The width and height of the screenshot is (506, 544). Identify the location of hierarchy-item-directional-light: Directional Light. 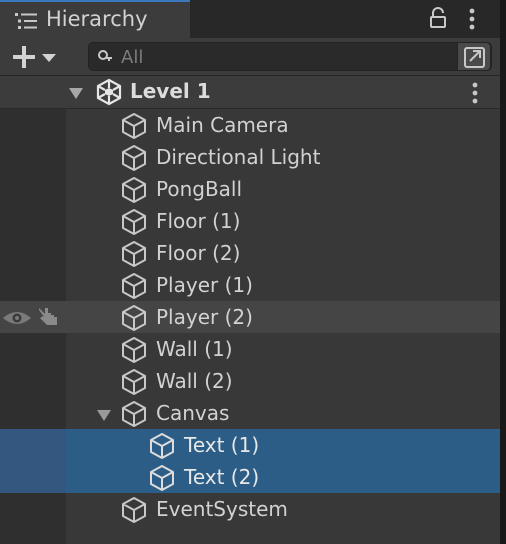
(283, 158).